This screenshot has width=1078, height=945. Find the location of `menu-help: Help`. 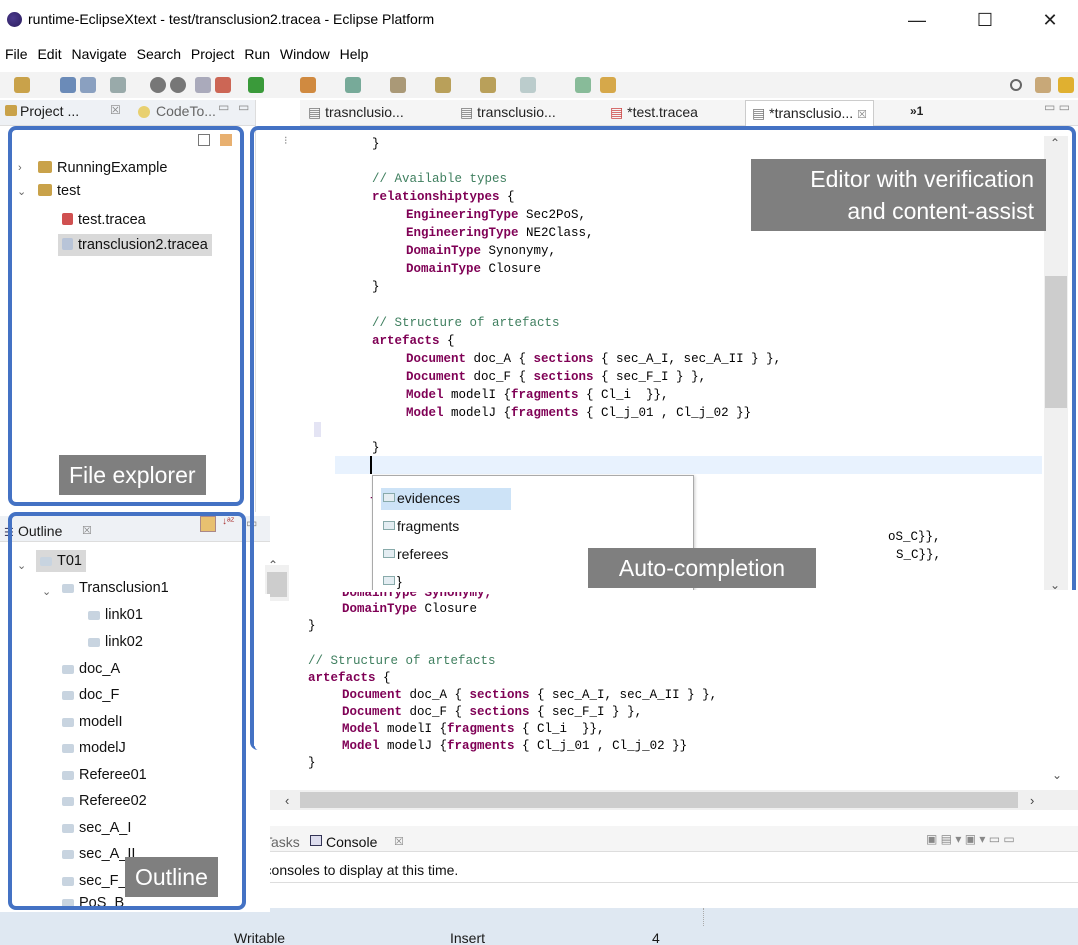

menu-help: Help is located at coordinates (354, 54).